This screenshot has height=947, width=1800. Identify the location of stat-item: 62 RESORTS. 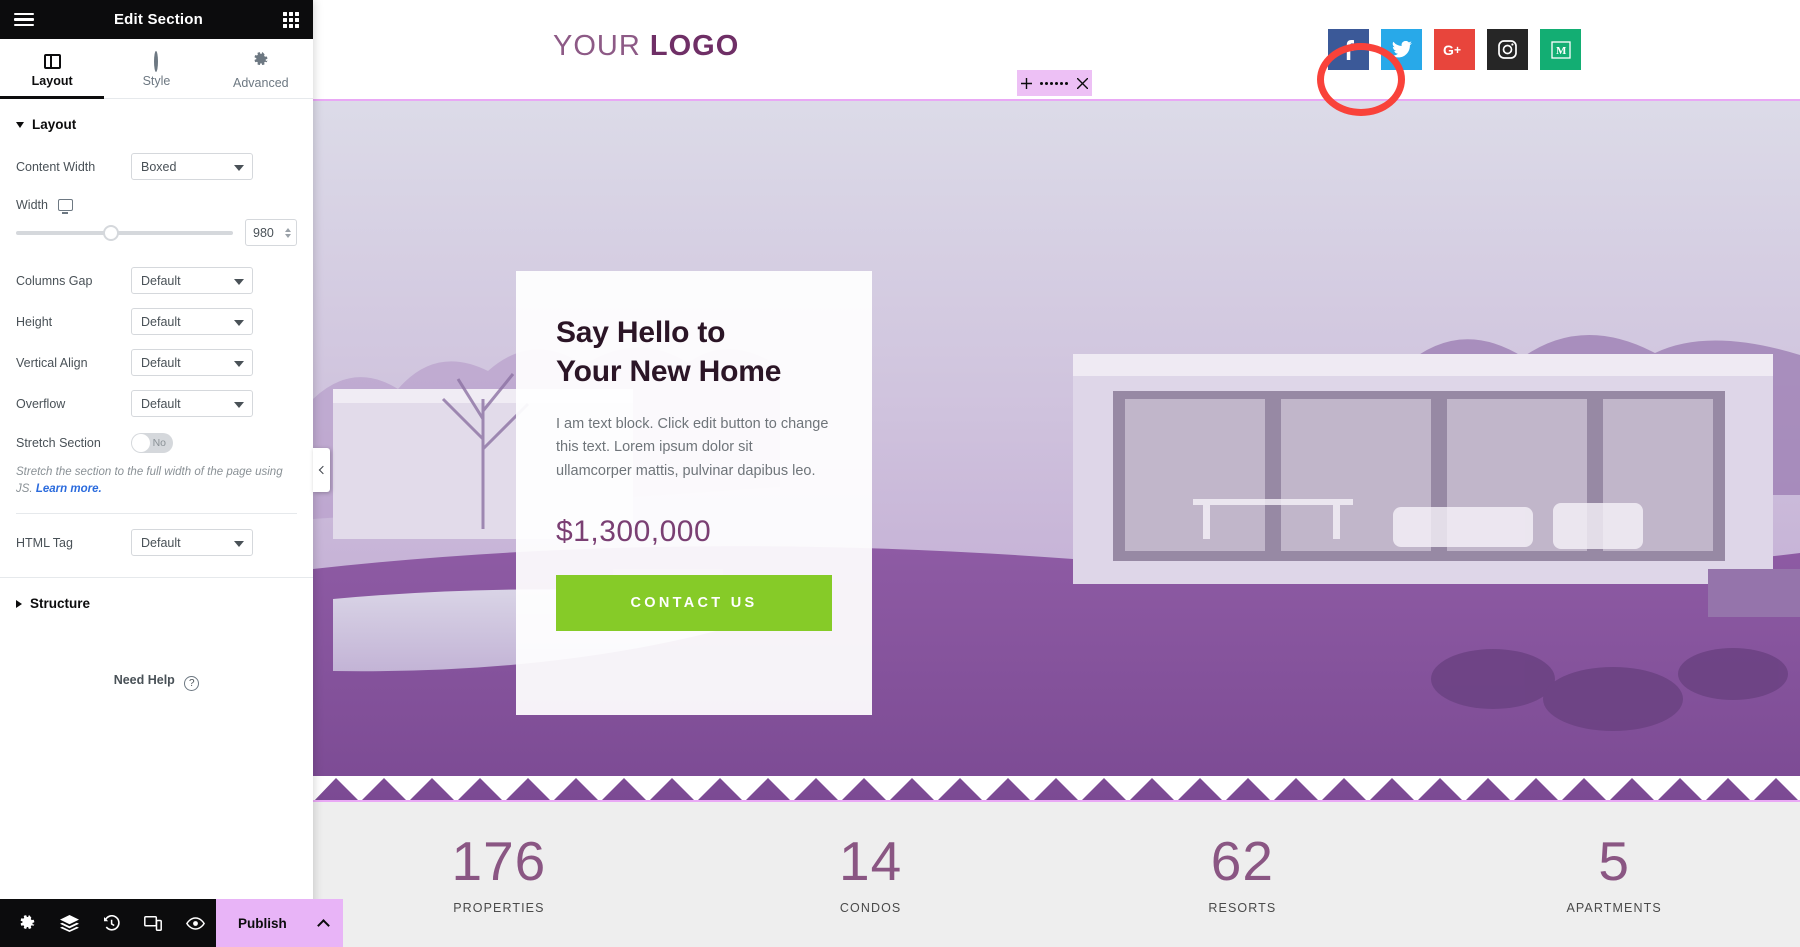
(1243, 873).